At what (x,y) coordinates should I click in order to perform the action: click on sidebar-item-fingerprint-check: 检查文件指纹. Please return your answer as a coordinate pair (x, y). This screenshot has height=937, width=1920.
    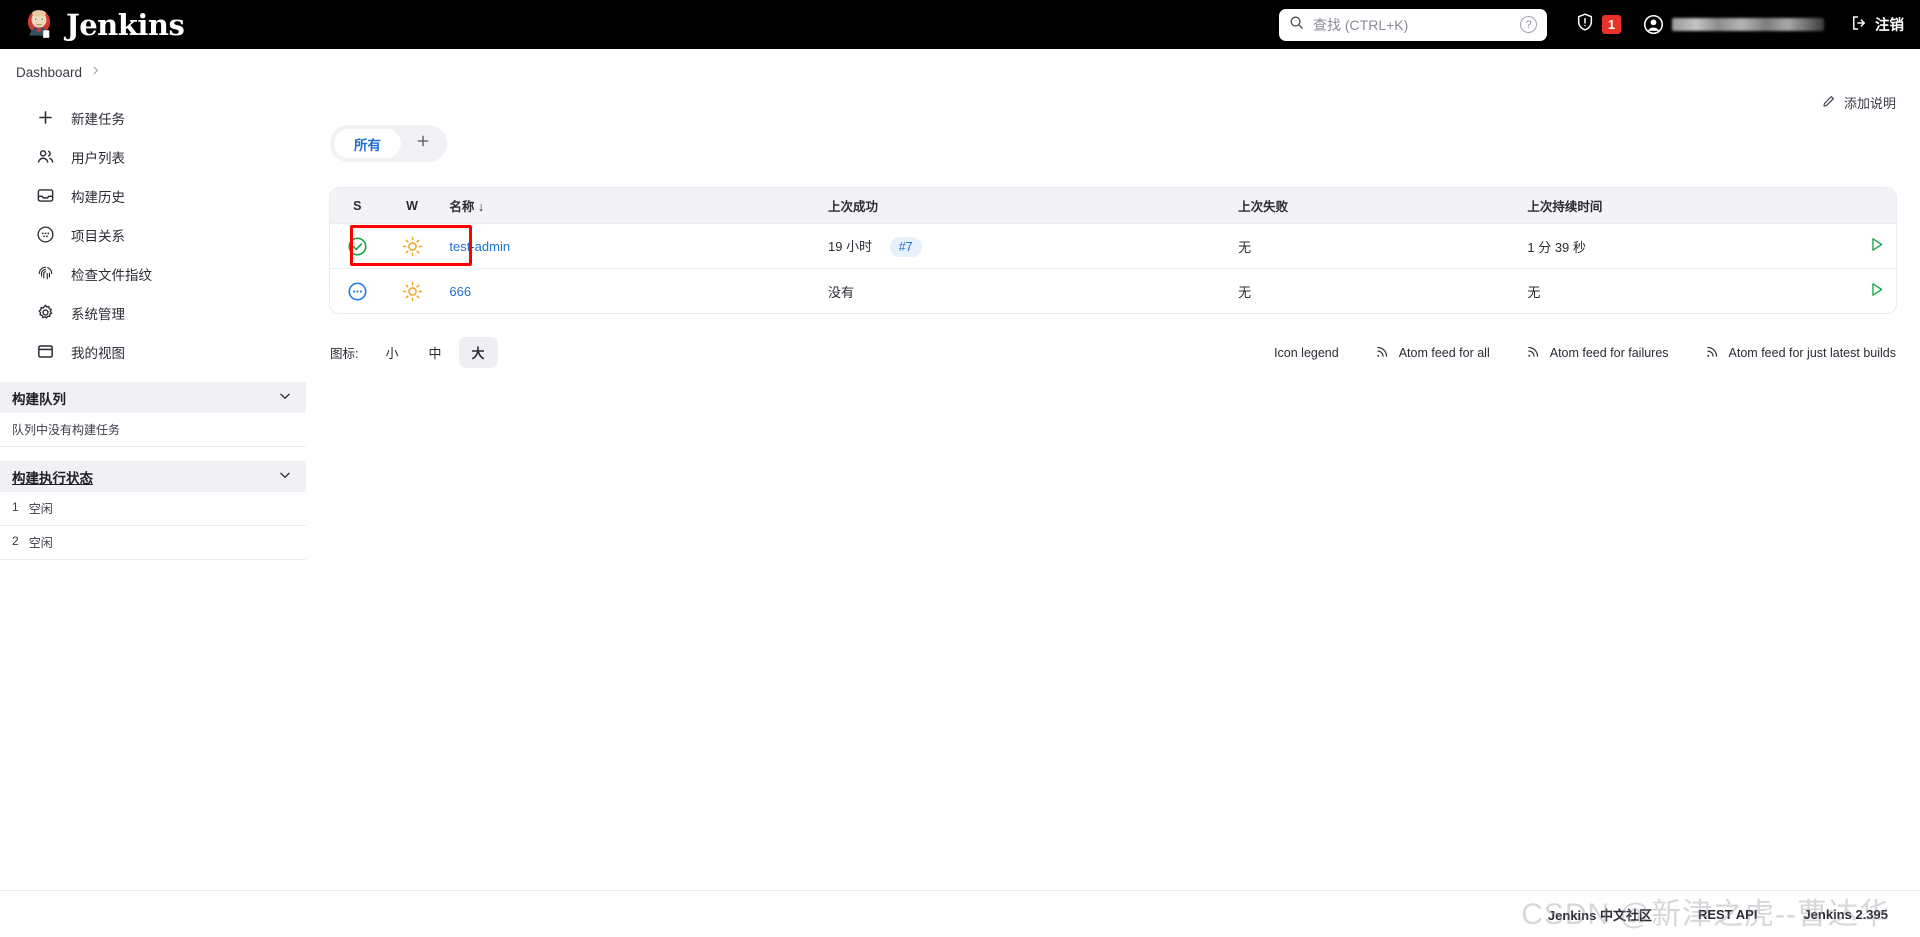
    Looking at the image, I should click on (153, 273).